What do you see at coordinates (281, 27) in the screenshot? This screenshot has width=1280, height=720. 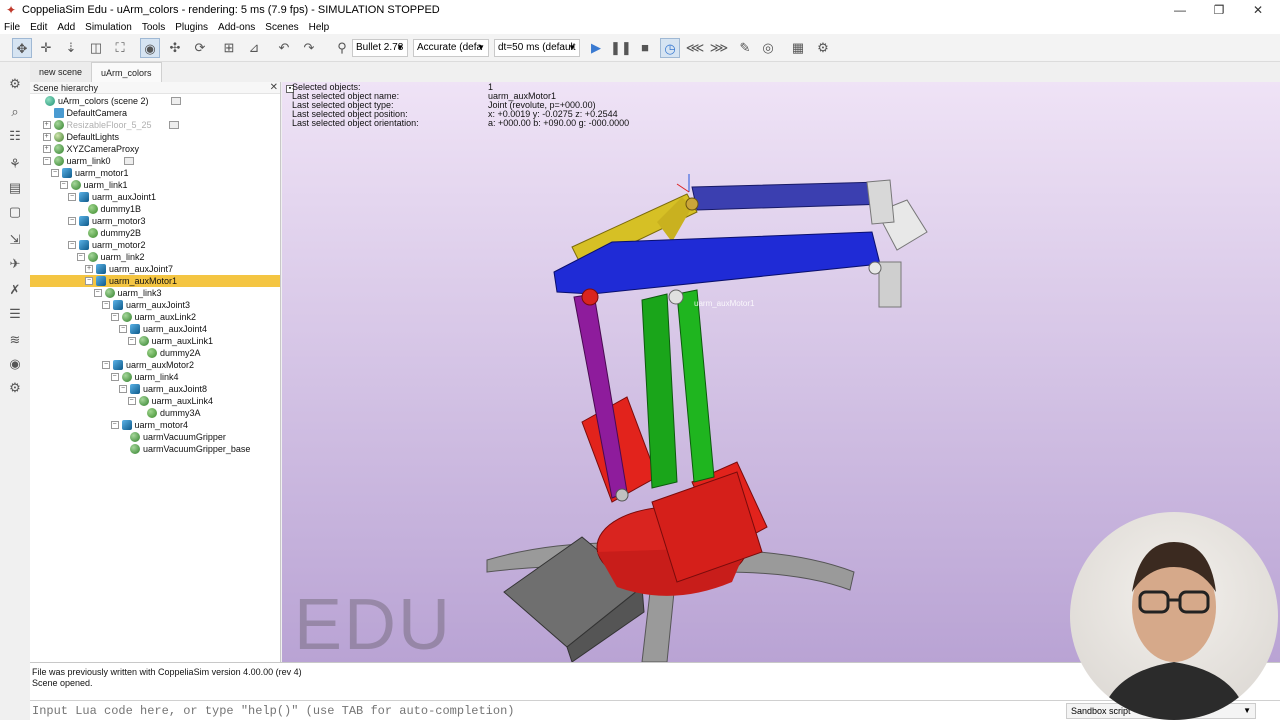 I see `menu-scenes: Scenes` at bounding box center [281, 27].